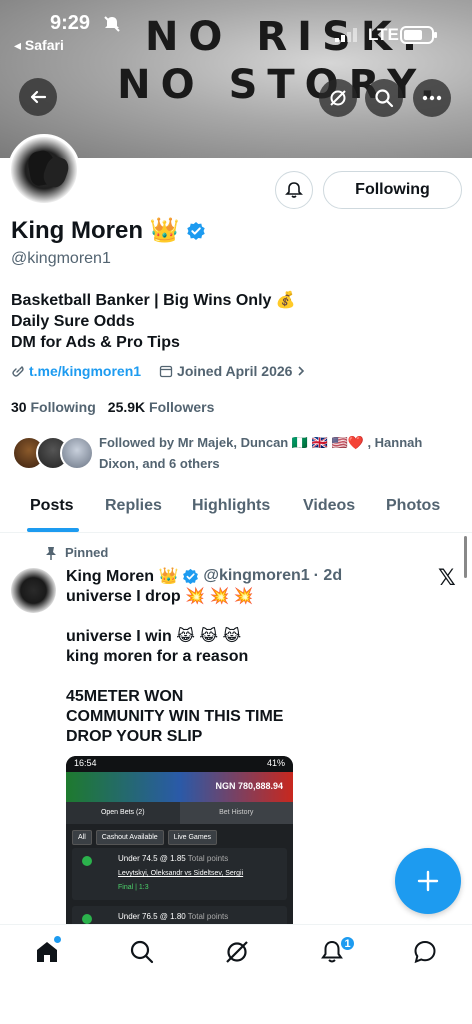 The height and width of the screenshot is (1024, 472). What do you see at coordinates (301, 371) in the screenshot?
I see `chevron-right-icon` at bounding box center [301, 371].